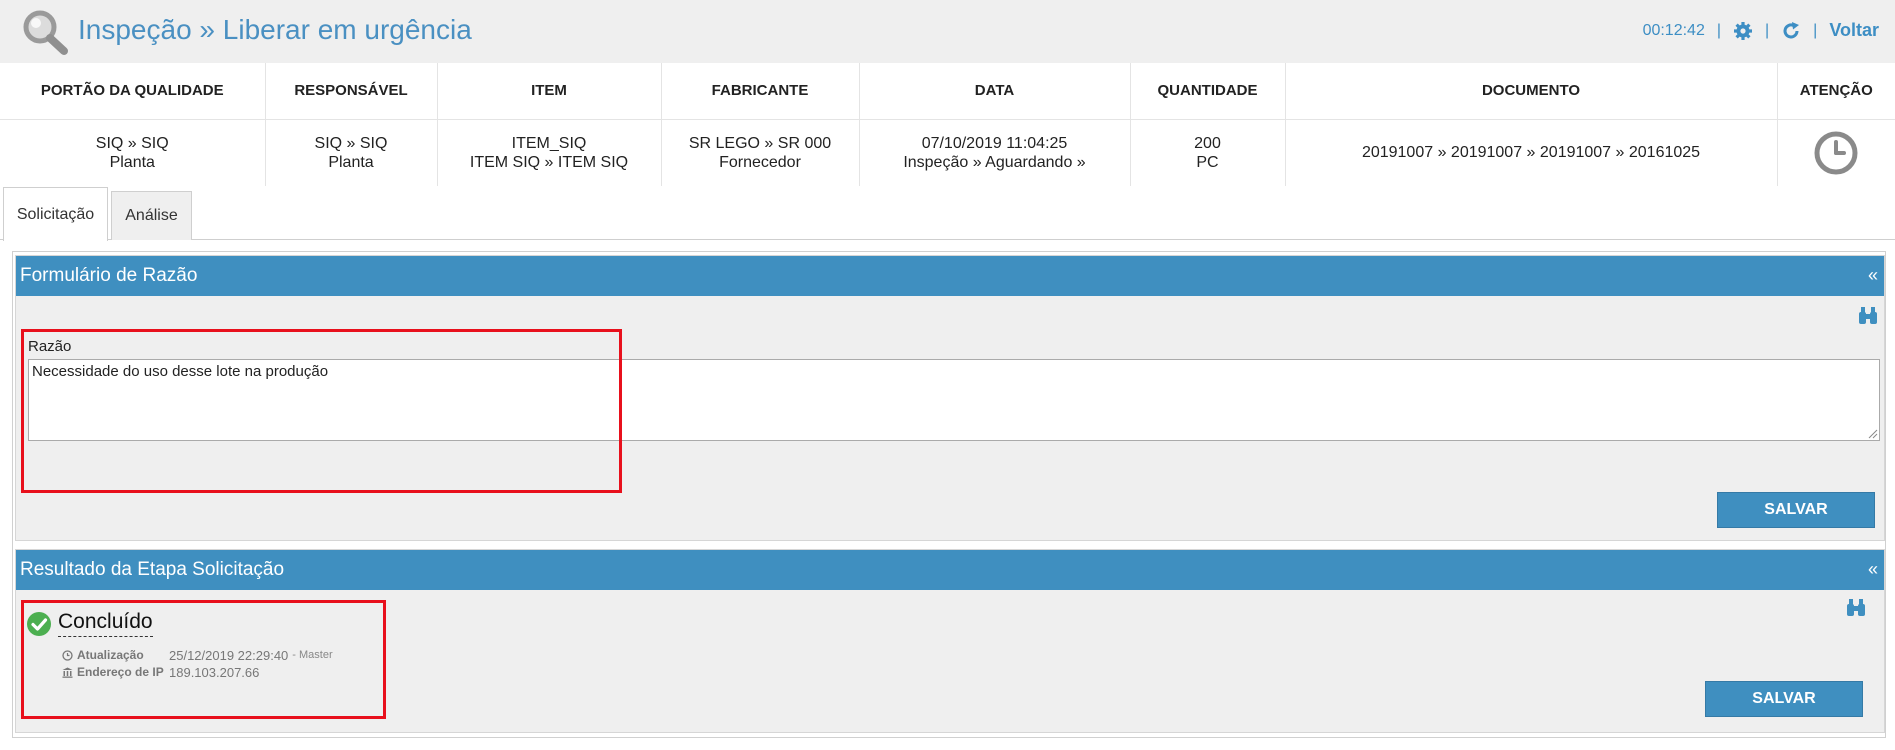 The width and height of the screenshot is (1895, 750). Describe the element at coordinates (549, 143) in the screenshot. I see `cell-line: ITEM_SIQ` at that location.